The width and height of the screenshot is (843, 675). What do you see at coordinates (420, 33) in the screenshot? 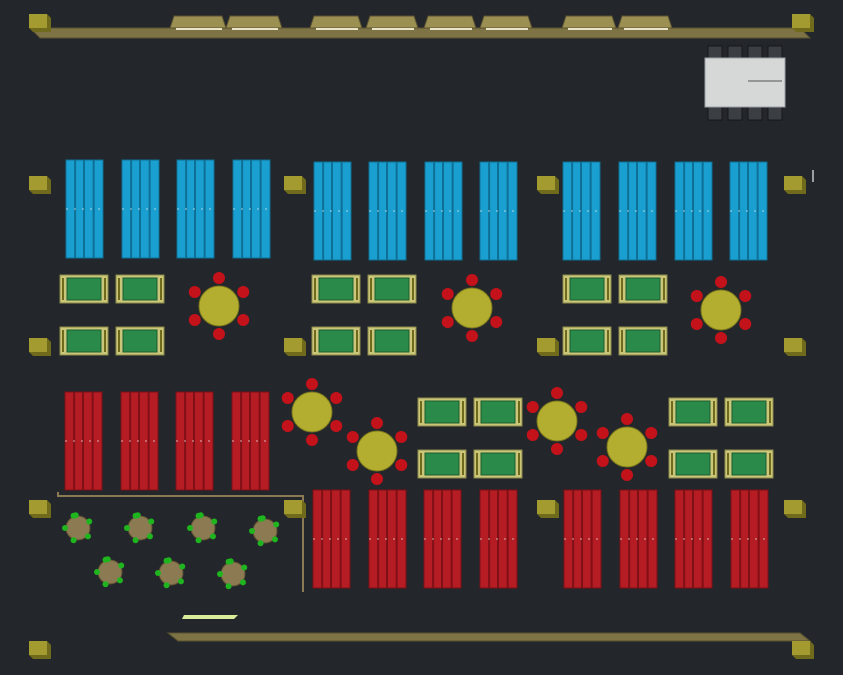
I see `top-wall` at bounding box center [420, 33].